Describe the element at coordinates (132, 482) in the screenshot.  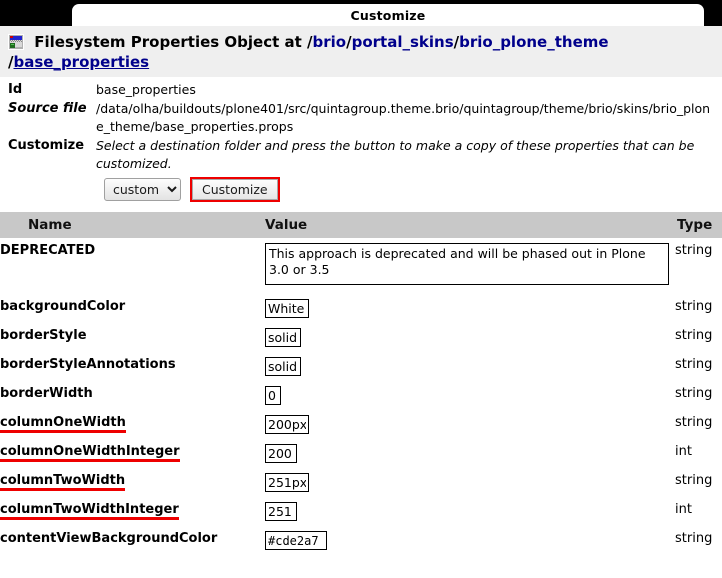
I see `property-name-cell: columnTwoWidth` at that location.